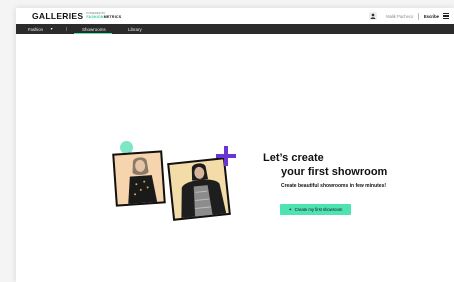  Describe the element at coordinates (58, 16) in the screenshot. I see `logo-text: GALLERIES` at that location.